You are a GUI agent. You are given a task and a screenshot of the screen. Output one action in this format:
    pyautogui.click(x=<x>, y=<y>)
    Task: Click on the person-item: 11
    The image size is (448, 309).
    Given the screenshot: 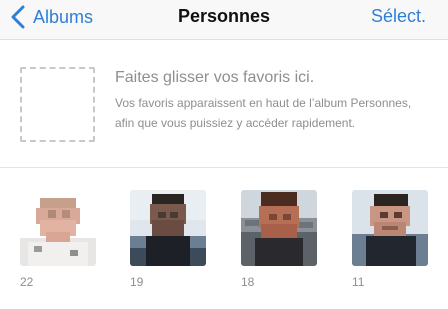 What is the action you would take?
    pyautogui.click(x=390, y=239)
    